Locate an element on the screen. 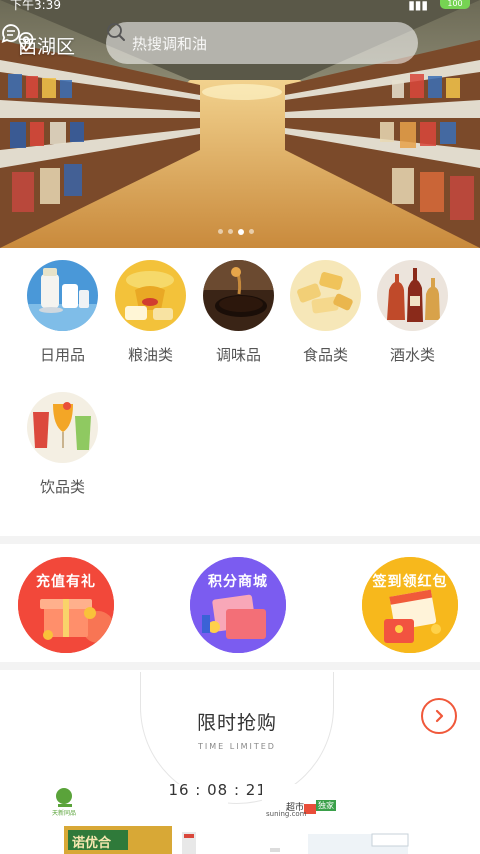 The image size is (480, 854). daily-goods-icon is located at coordinates (62, 295).